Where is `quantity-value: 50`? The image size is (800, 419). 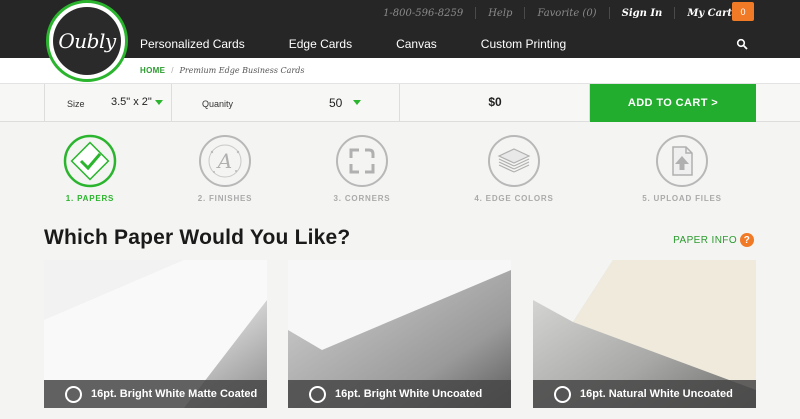
quantity-value: 50 is located at coordinates (335, 103).